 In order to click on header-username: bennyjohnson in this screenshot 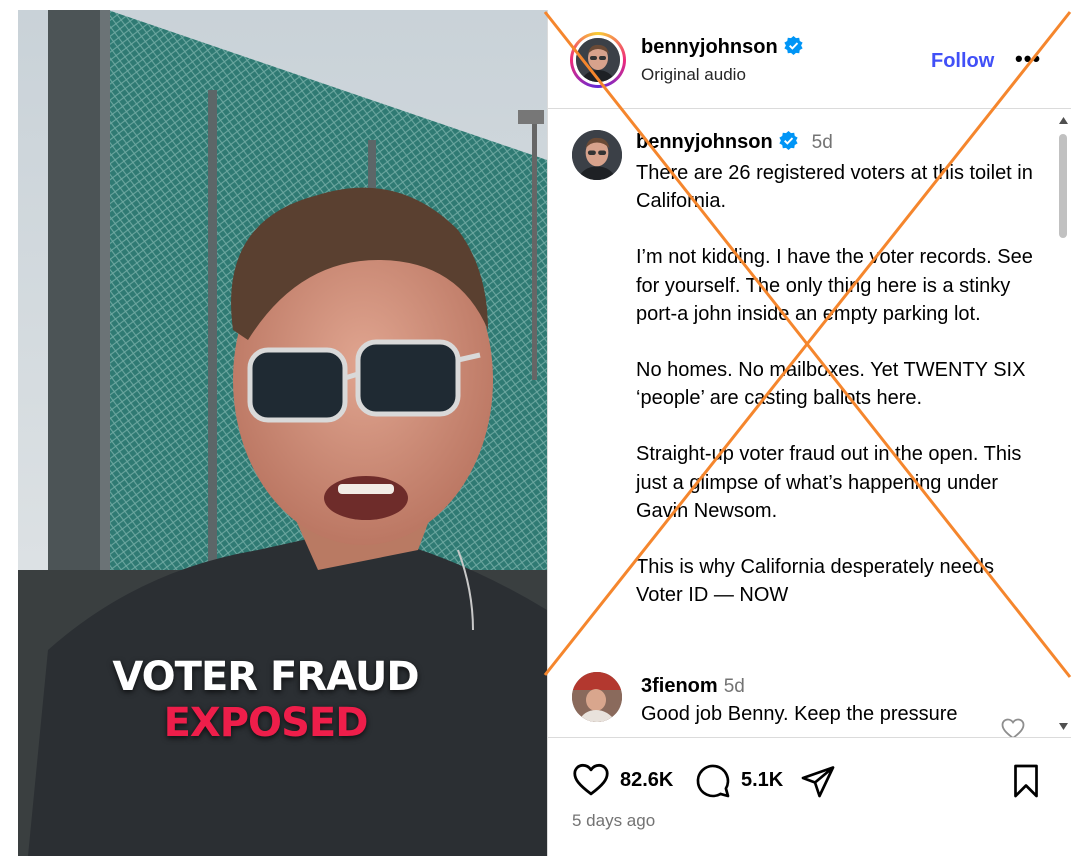, I will do `click(722, 48)`.